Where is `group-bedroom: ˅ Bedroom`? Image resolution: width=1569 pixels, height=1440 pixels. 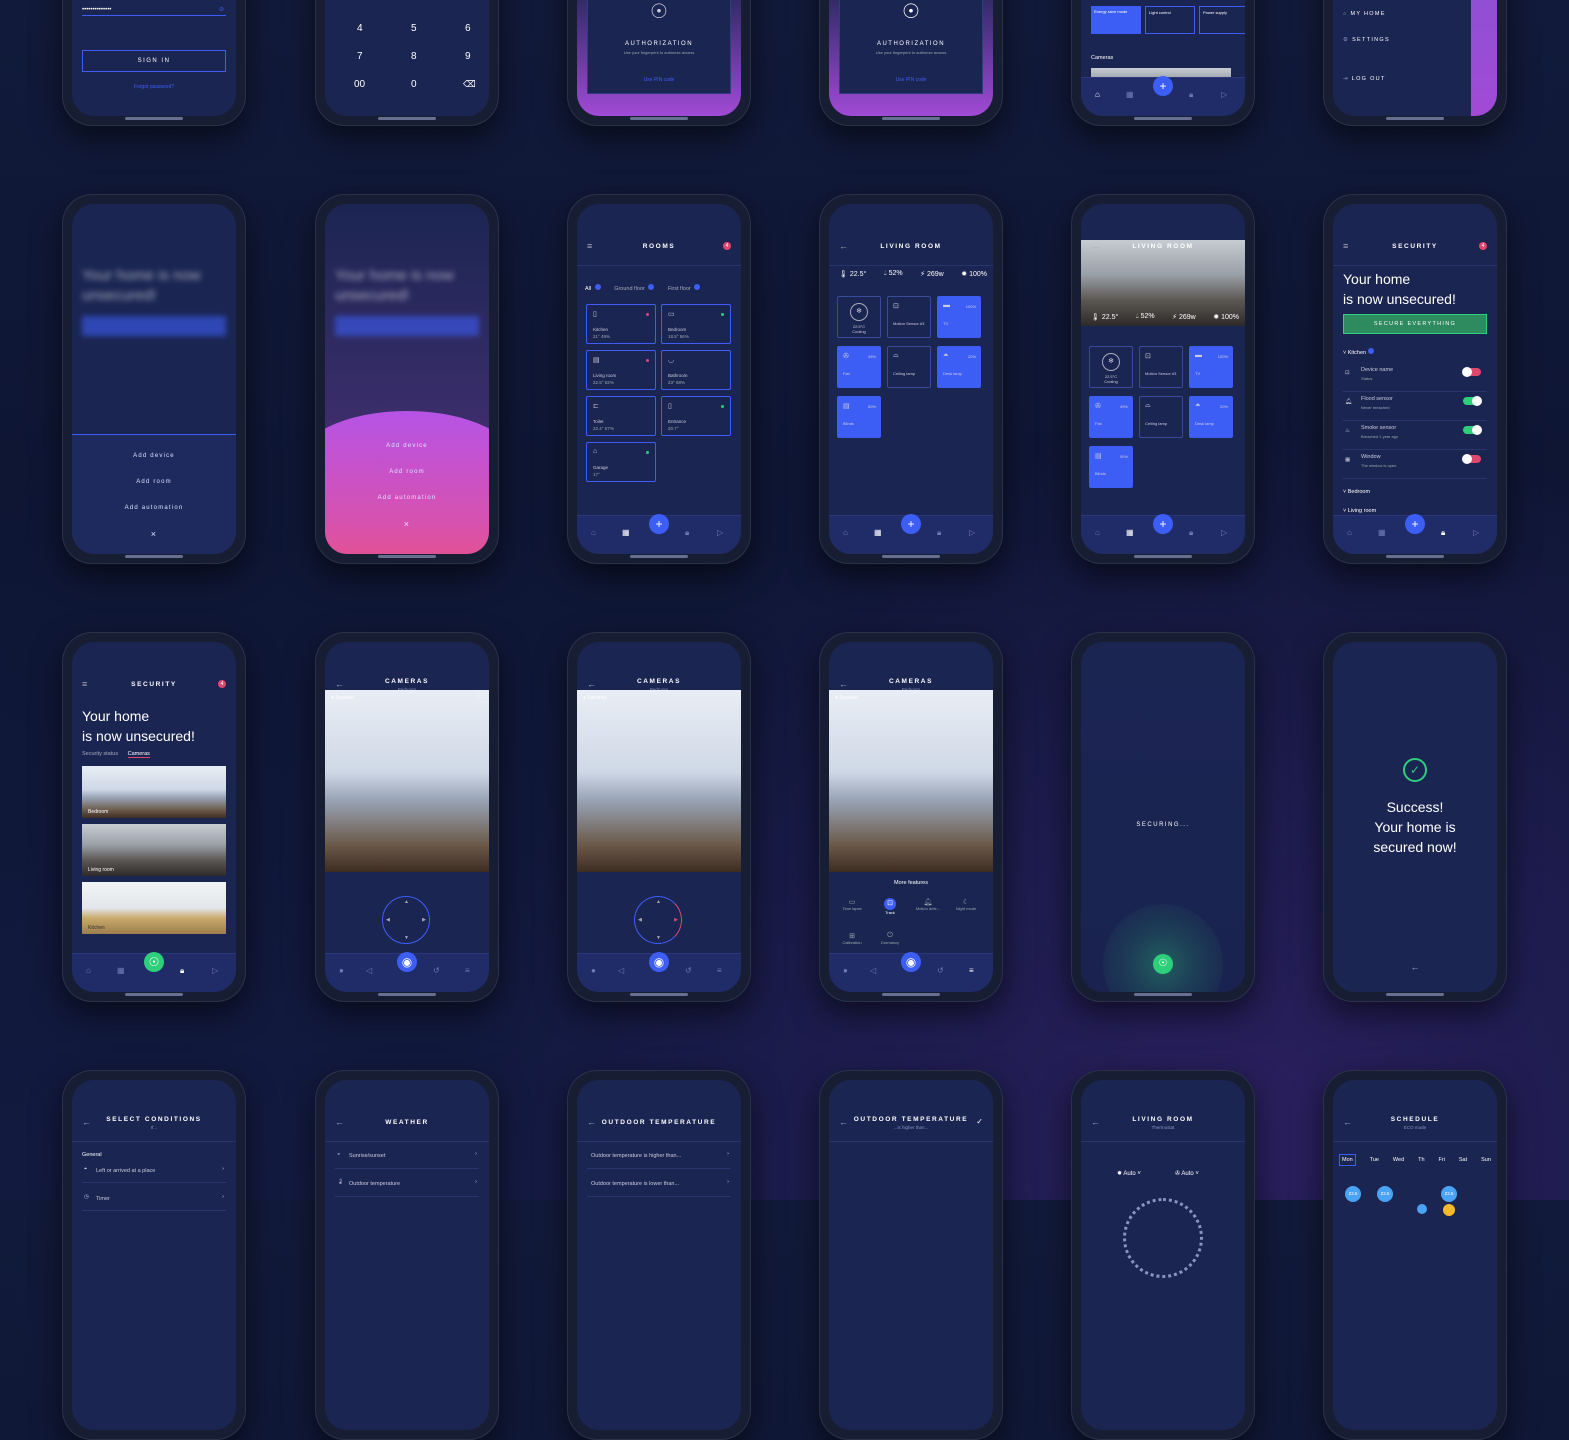
group-bedroom: ˅ Bedroom is located at coordinates (1356, 492).